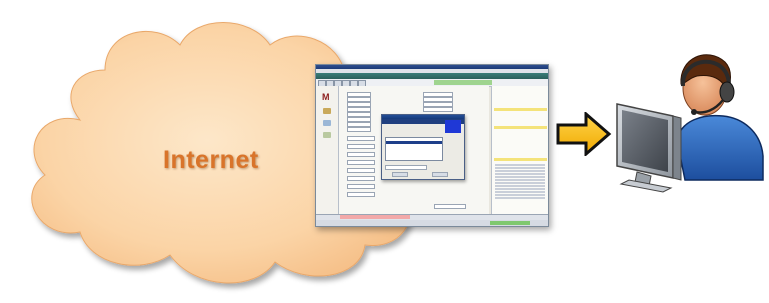  Describe the element at coordinates (690, 123) in the screenshot. I see `call-center-agent-icon` at that location.